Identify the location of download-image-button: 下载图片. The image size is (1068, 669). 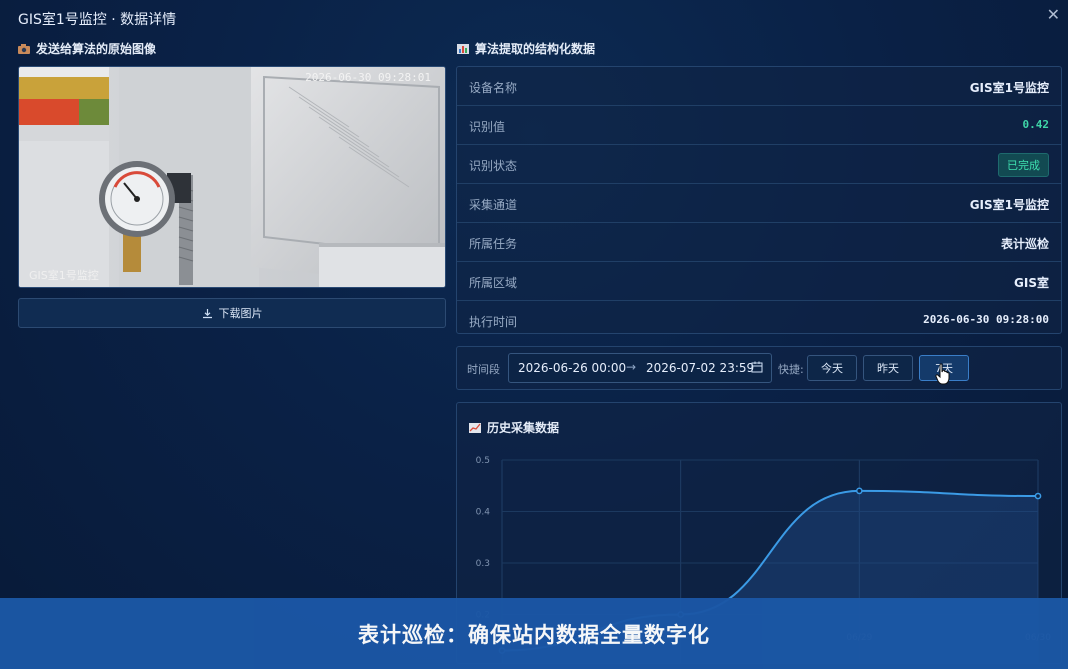
(232, 313).